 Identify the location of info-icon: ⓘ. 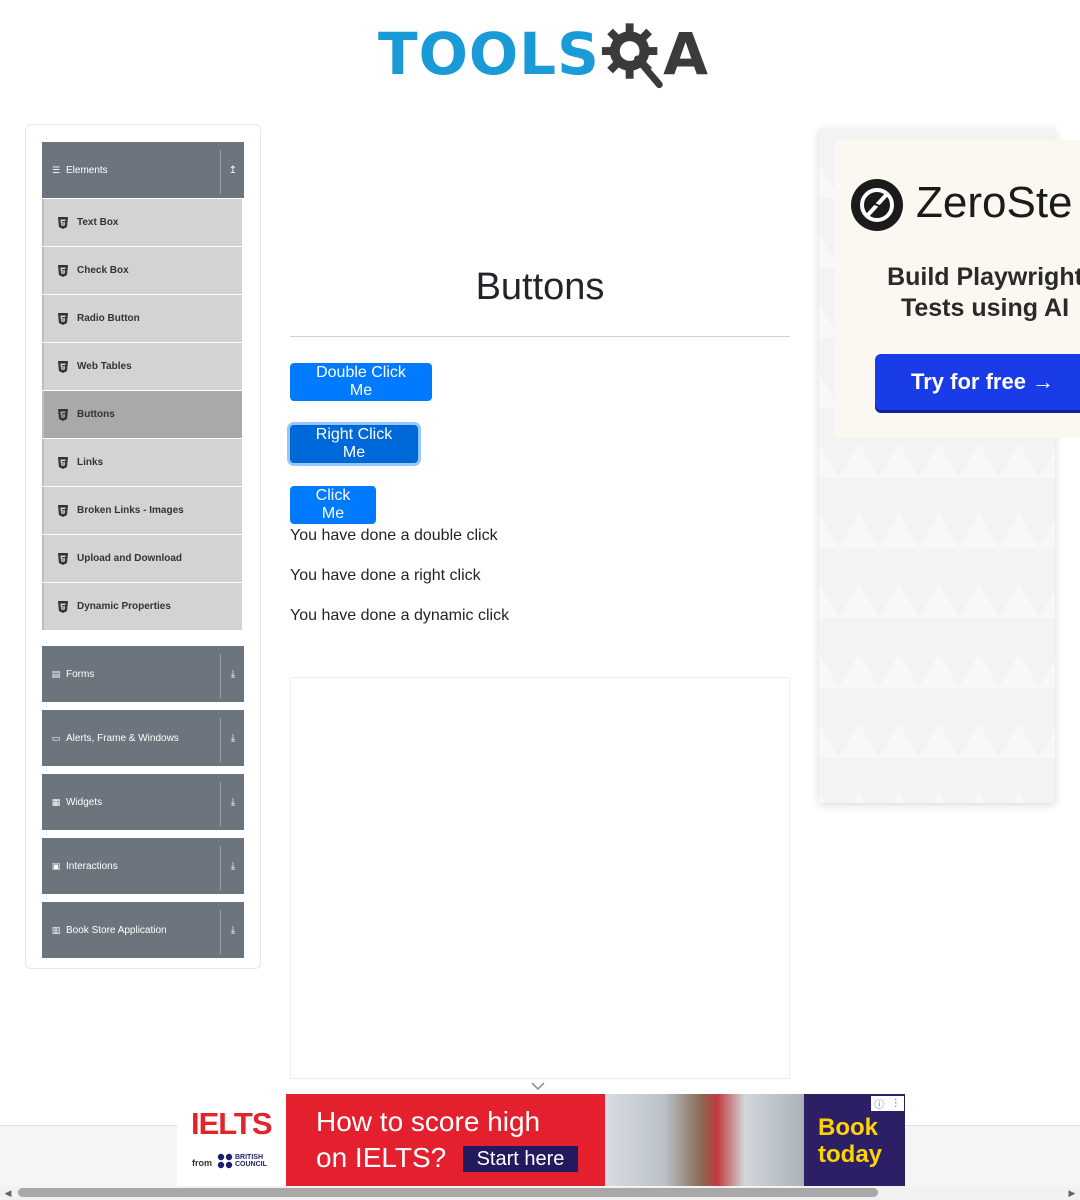
(879, 1103).